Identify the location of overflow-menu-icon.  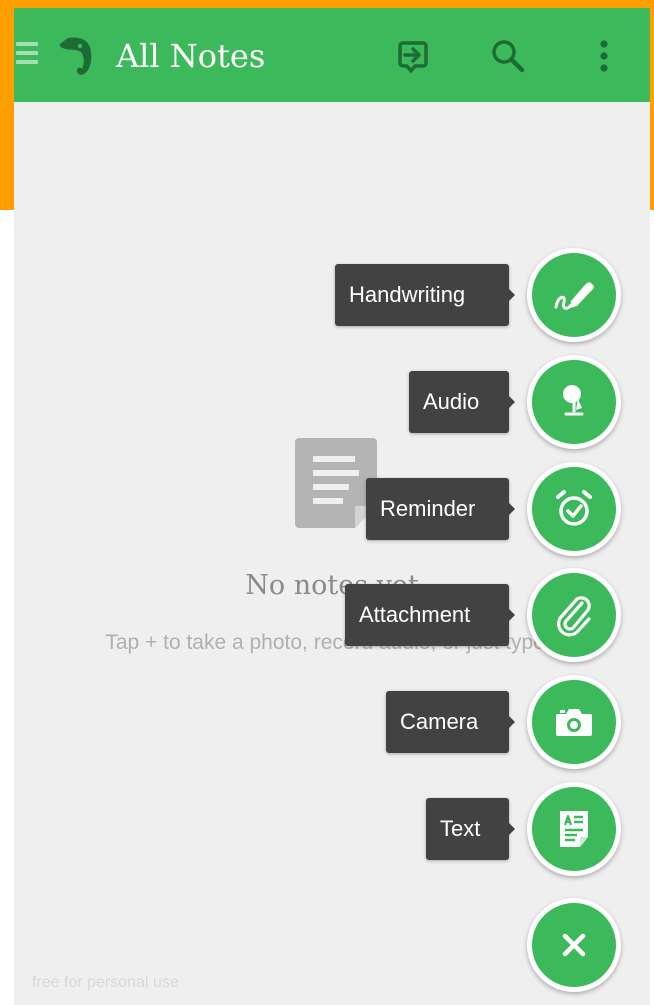
(604, 56).